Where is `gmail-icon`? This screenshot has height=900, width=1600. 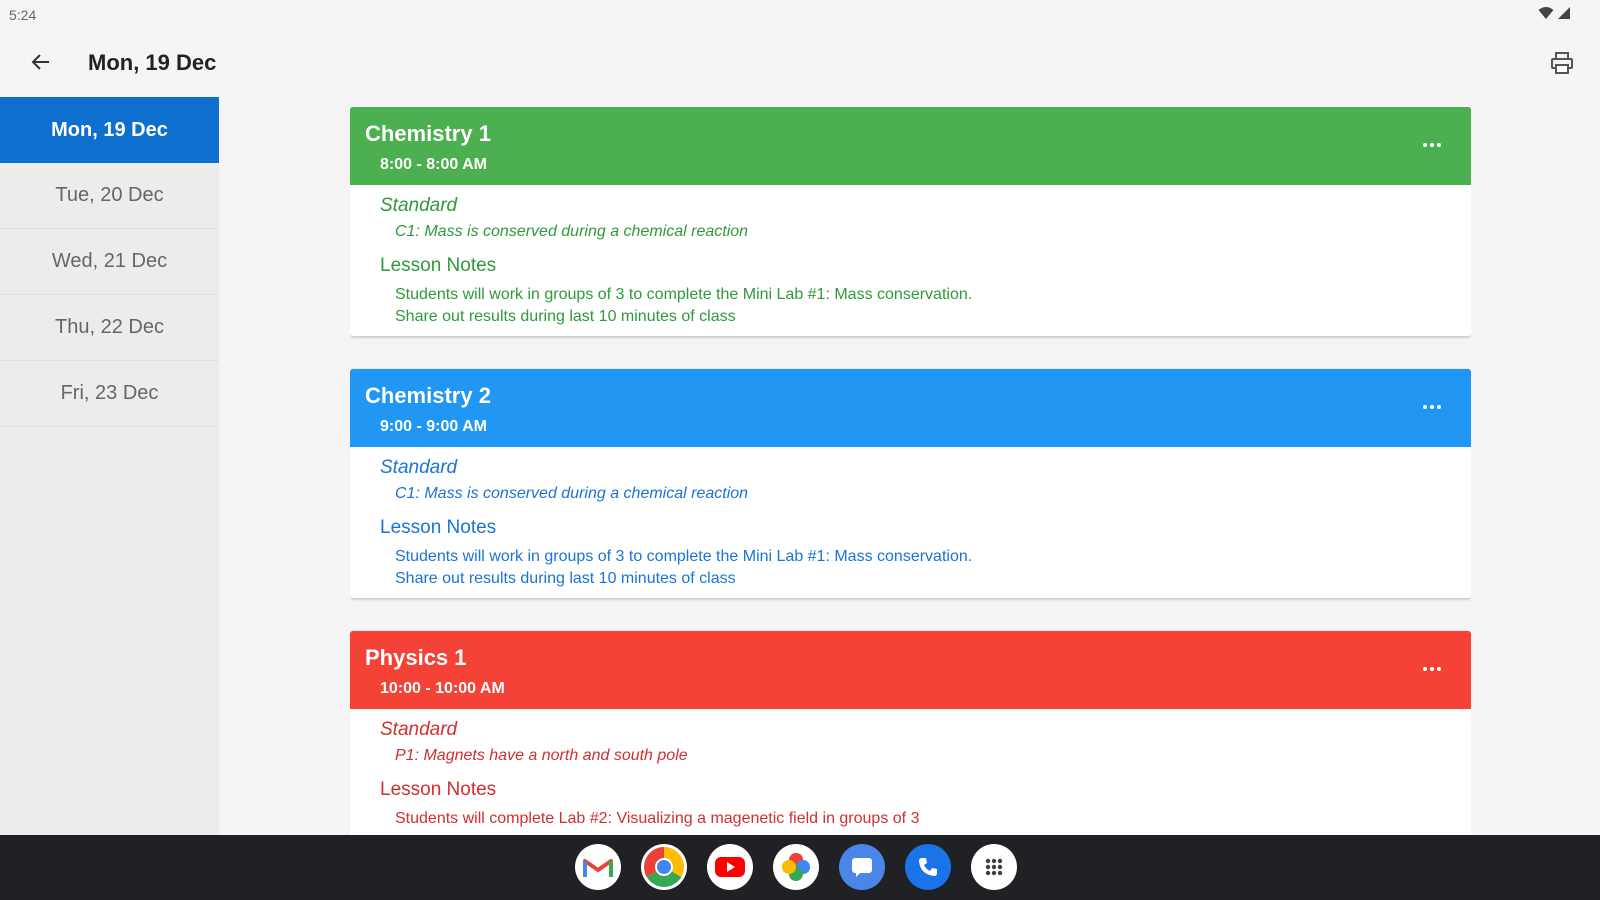
gmail-icon is located at coordinates (598, 868).